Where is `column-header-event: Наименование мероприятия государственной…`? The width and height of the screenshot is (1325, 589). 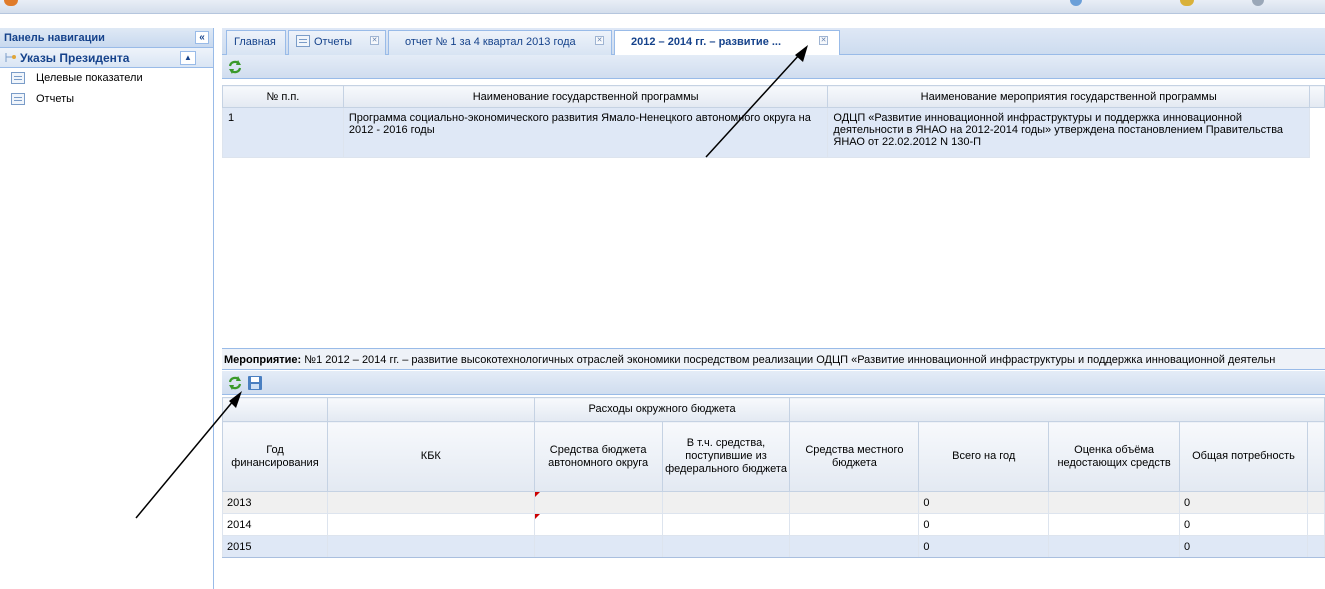 column-header-event: Наименование мероприятия государственной… is located at coordinates (1068, 96).